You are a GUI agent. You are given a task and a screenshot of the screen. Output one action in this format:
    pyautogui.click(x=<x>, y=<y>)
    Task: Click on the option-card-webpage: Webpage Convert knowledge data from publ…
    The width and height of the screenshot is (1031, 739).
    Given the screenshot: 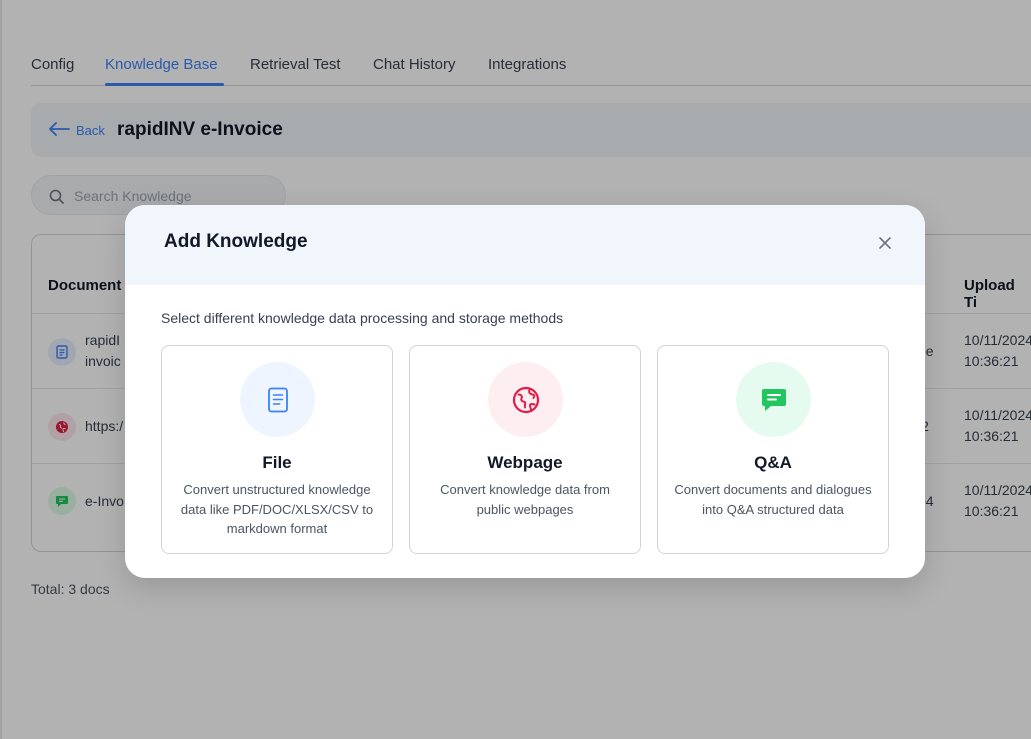 What is the action you would take?
    pyautogui.click(x=525, y=449)
    